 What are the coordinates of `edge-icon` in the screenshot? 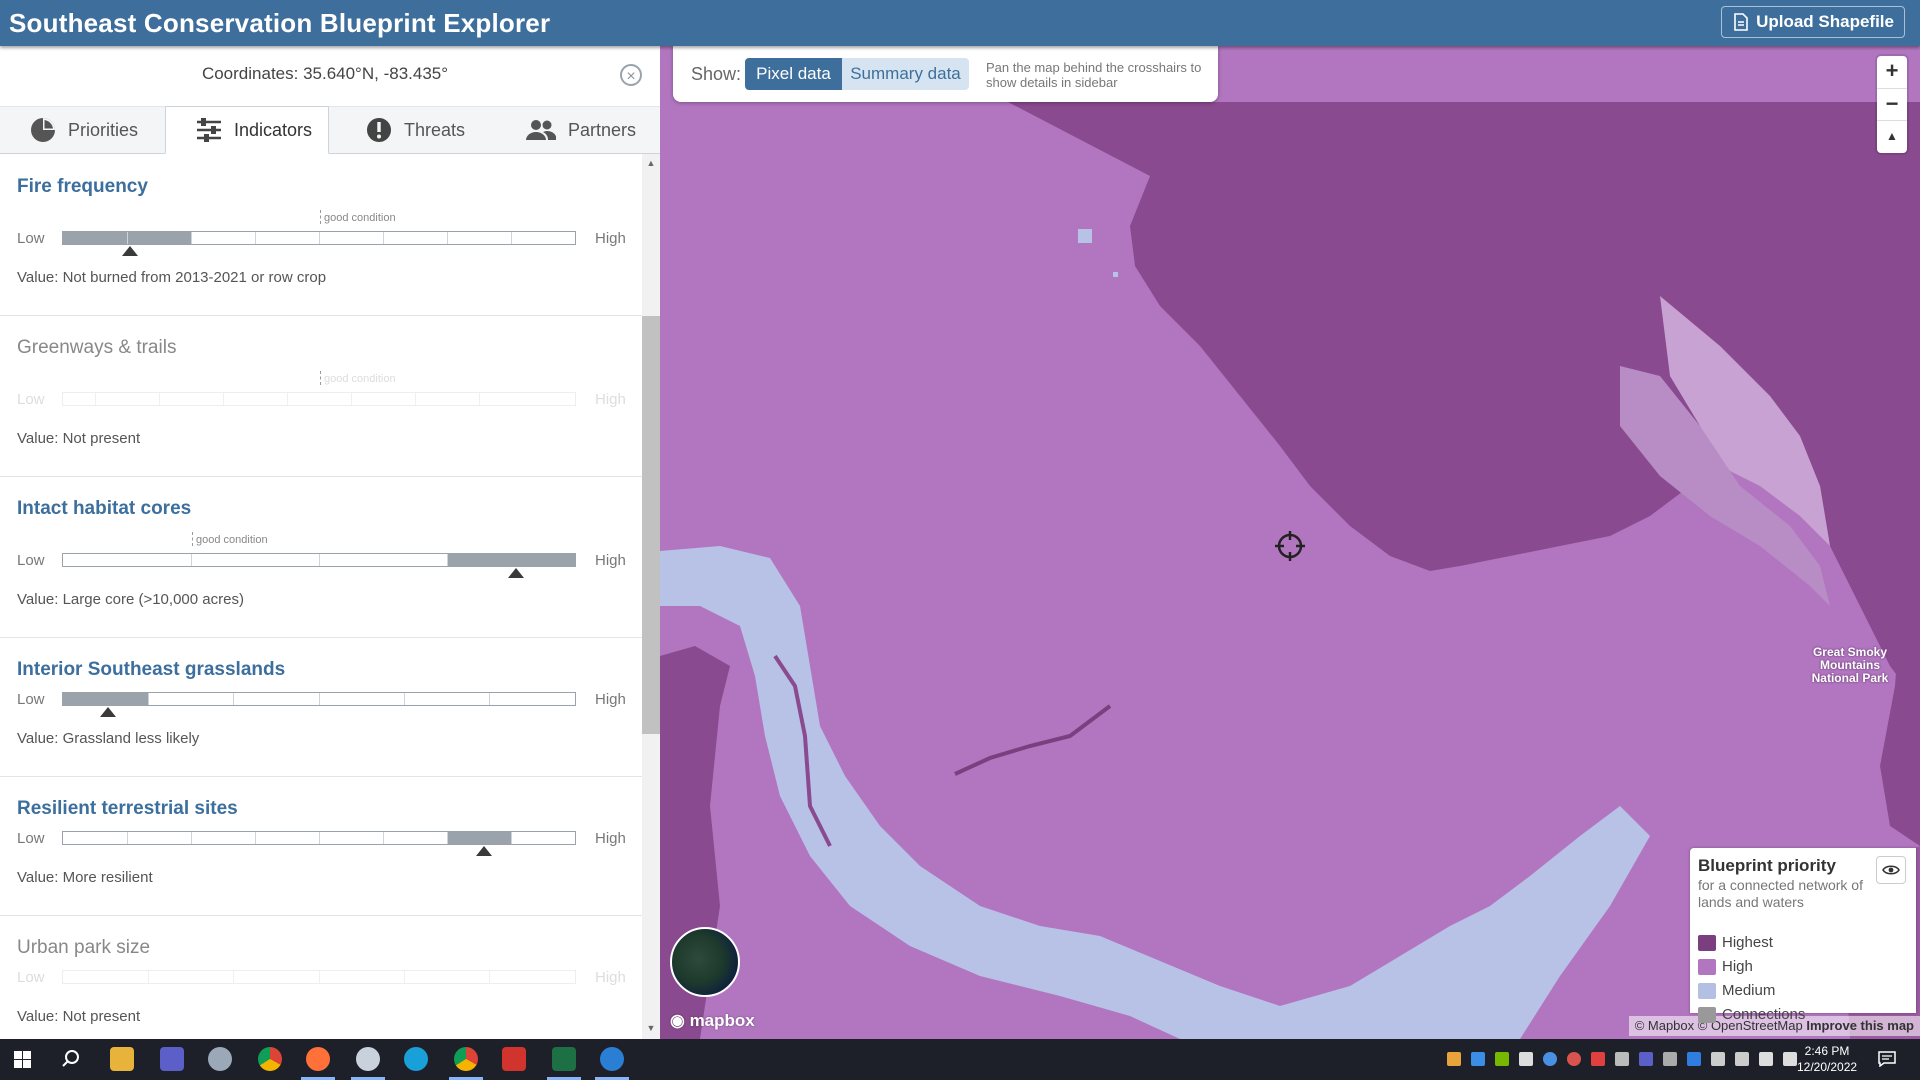 It's located at (416, 1059).